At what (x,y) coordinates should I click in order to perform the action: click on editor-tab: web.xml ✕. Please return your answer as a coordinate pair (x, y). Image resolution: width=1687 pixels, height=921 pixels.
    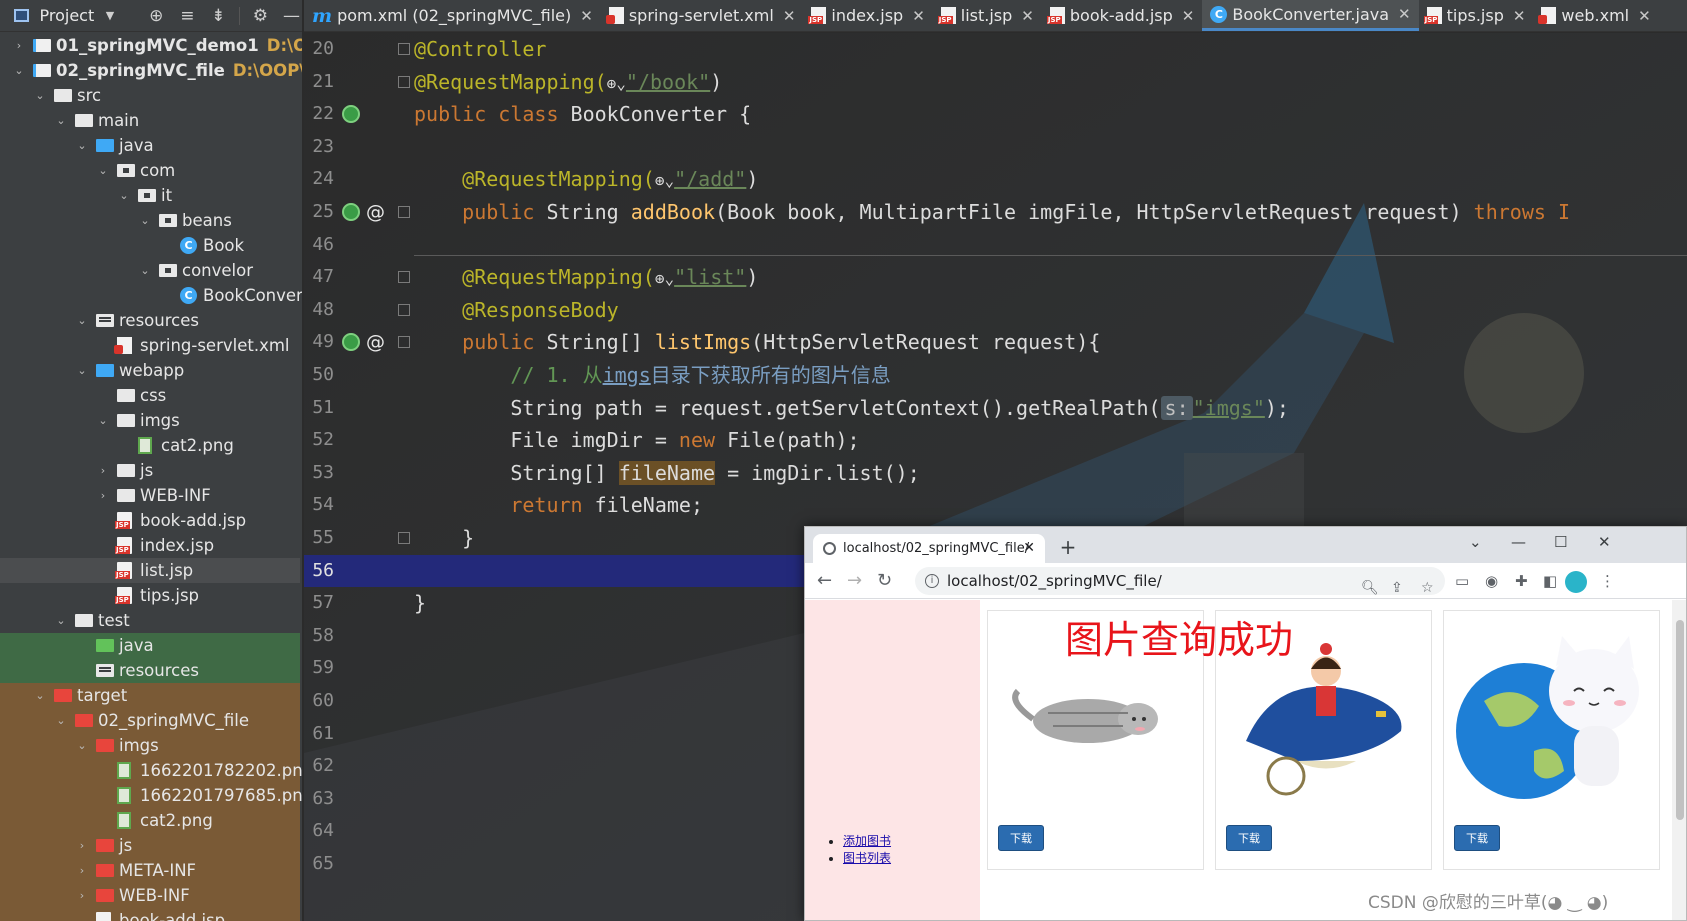
    Looking at the image, I should click on (1595, 15).